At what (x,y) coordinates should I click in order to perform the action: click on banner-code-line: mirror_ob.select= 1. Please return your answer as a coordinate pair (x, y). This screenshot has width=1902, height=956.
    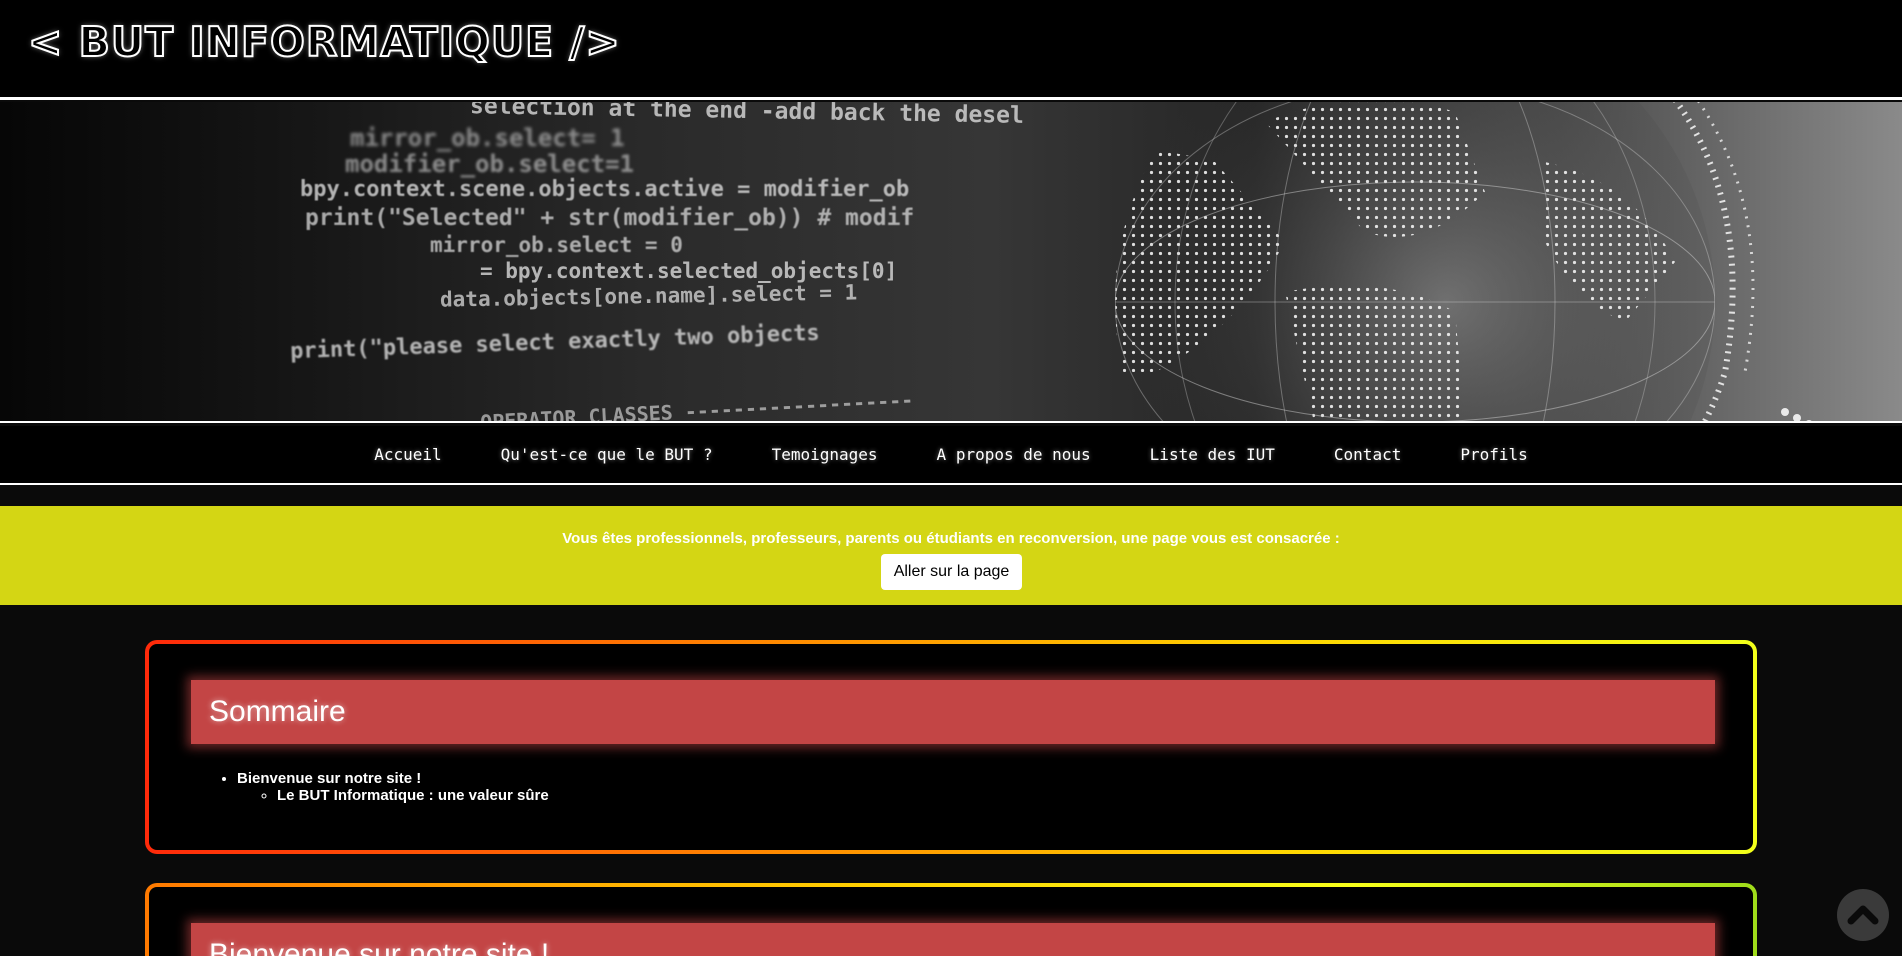
    Looking at the image, I should click on (487, 138).